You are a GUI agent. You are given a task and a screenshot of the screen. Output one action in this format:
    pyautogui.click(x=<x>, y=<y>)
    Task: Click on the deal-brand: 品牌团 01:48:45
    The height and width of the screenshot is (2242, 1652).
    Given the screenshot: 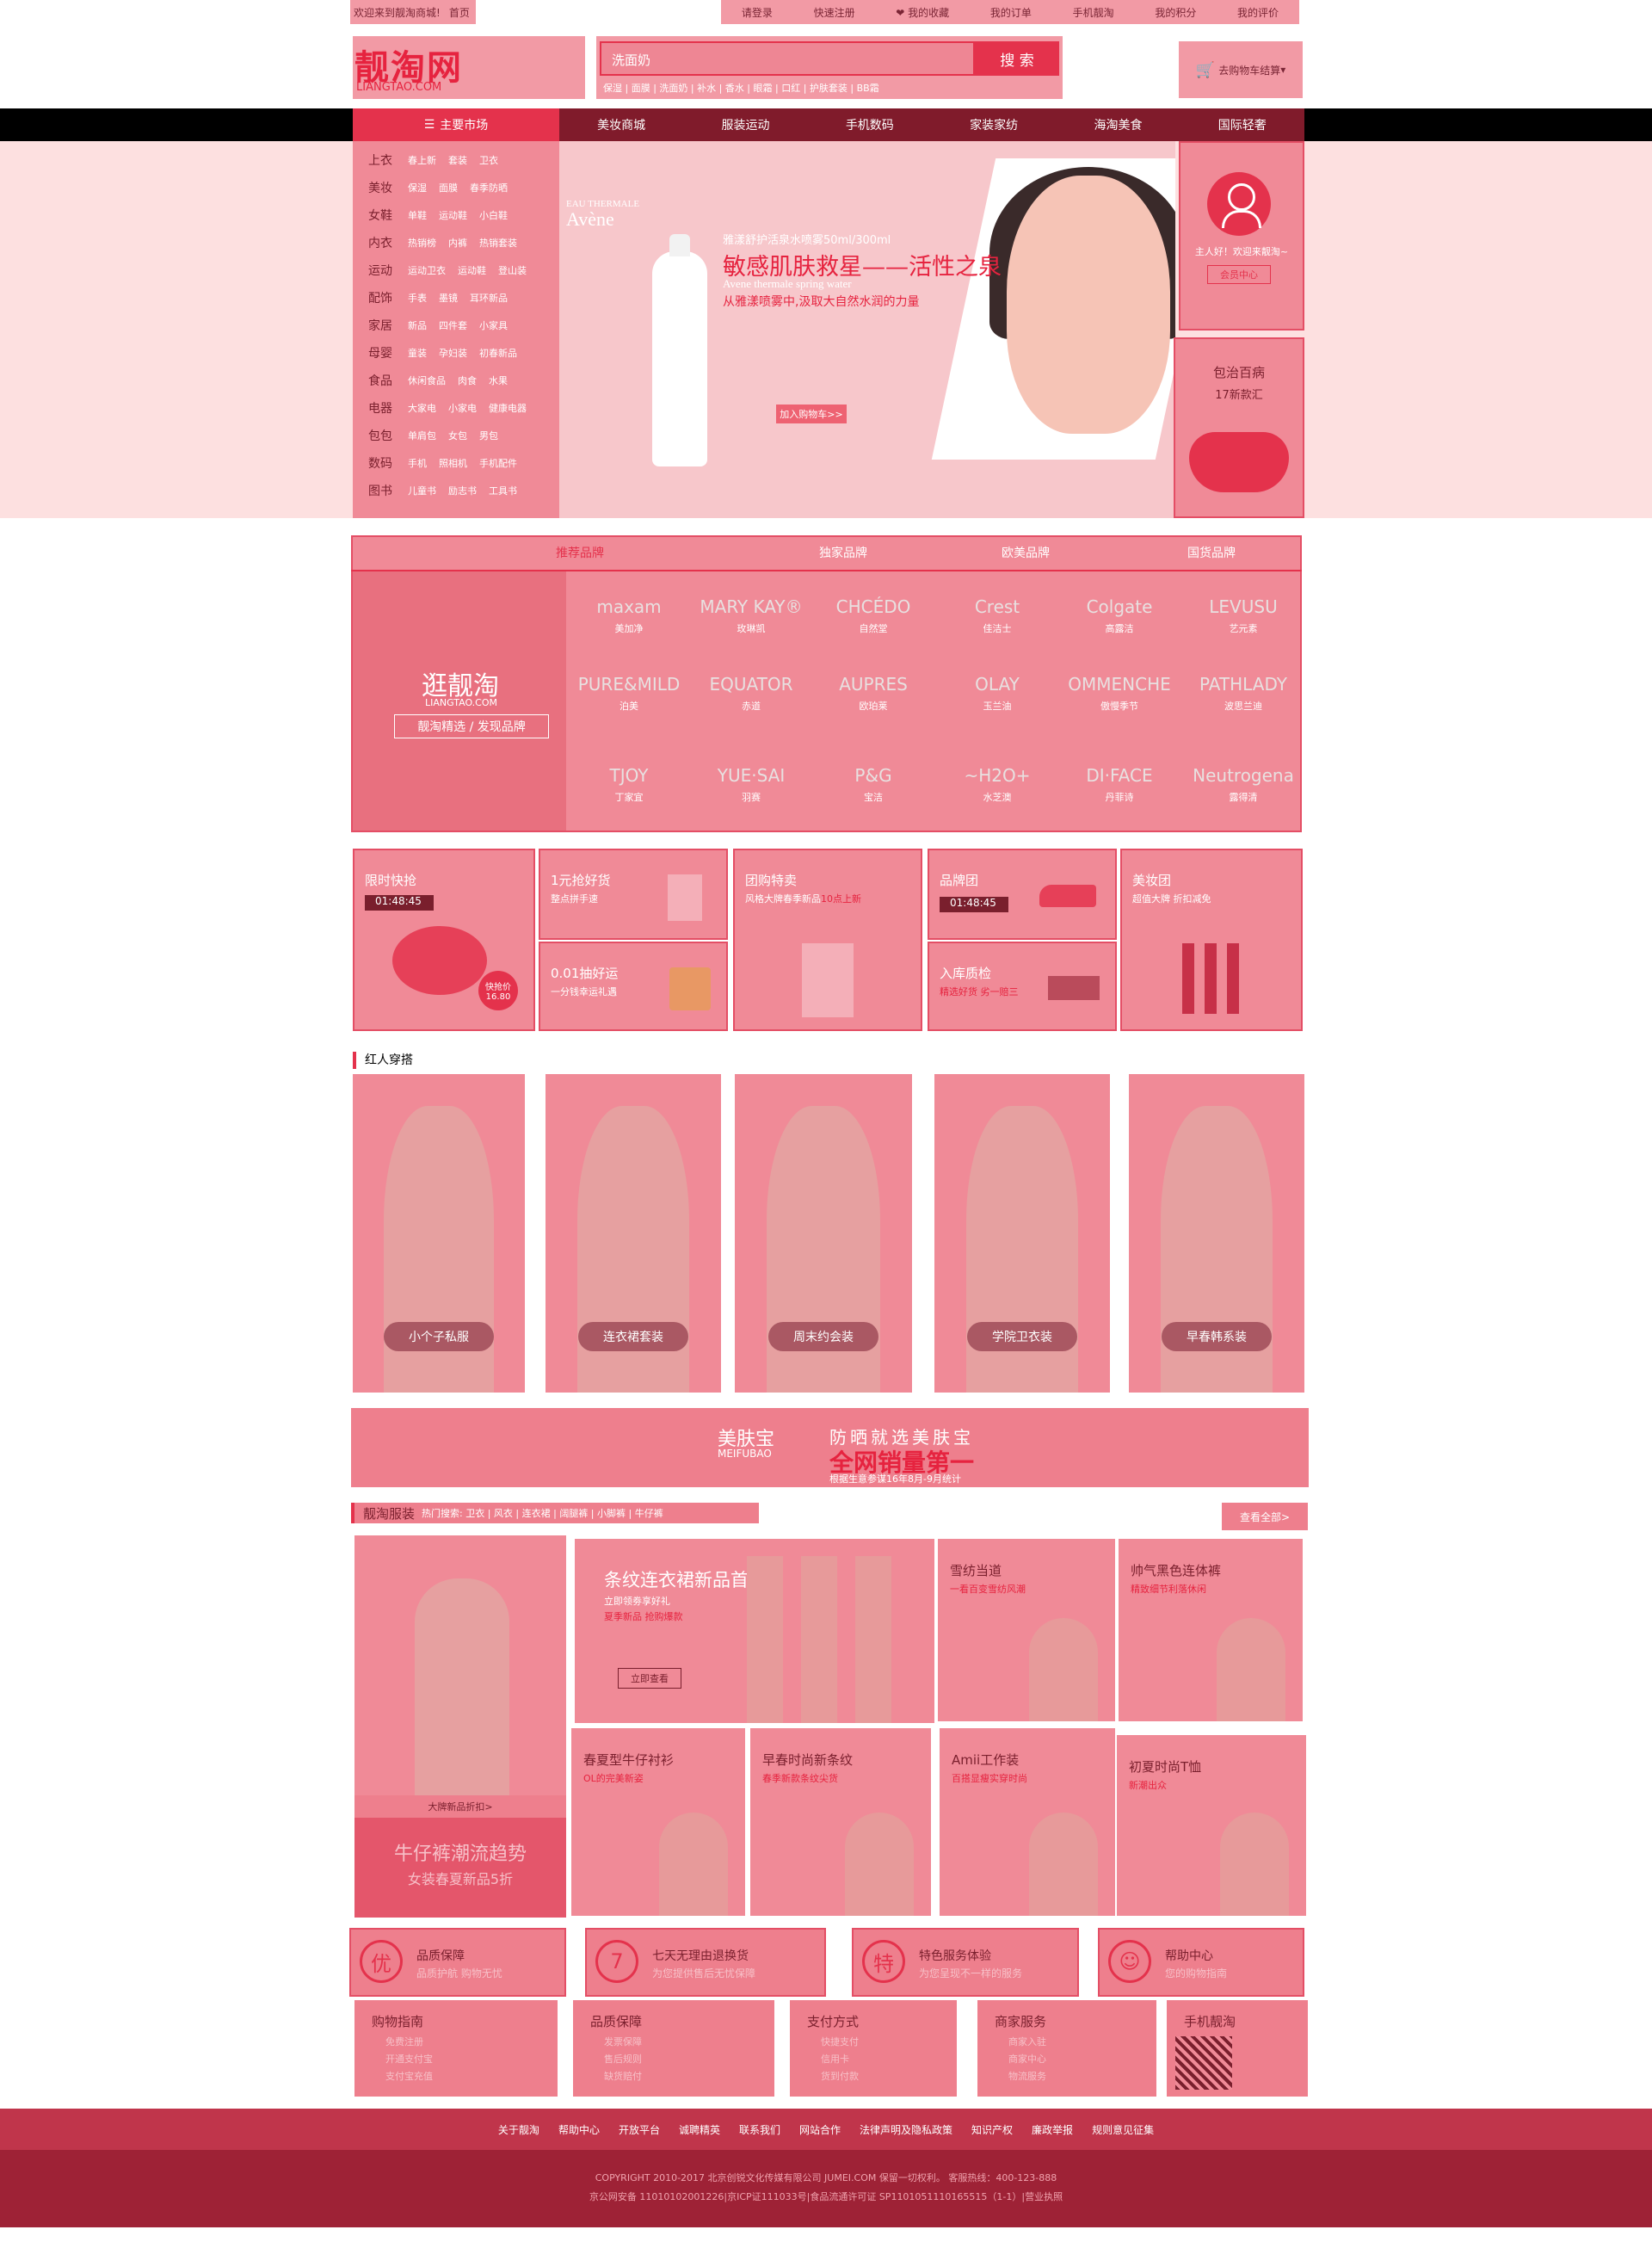 What is the action you would take?
    pyautogui.click(x=1023, y=894)
    